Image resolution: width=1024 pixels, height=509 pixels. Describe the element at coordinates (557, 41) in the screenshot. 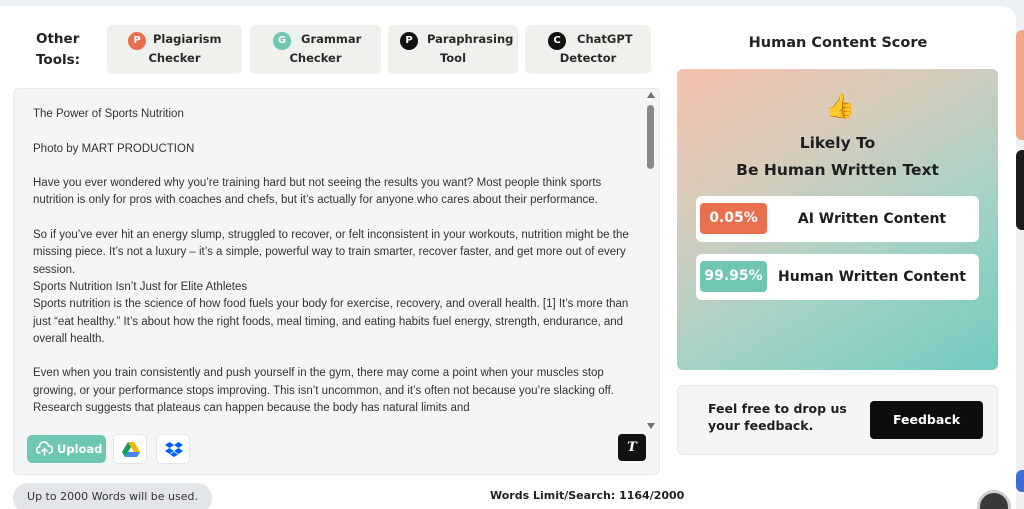

I see `chatgpt-icon: C` at that location.